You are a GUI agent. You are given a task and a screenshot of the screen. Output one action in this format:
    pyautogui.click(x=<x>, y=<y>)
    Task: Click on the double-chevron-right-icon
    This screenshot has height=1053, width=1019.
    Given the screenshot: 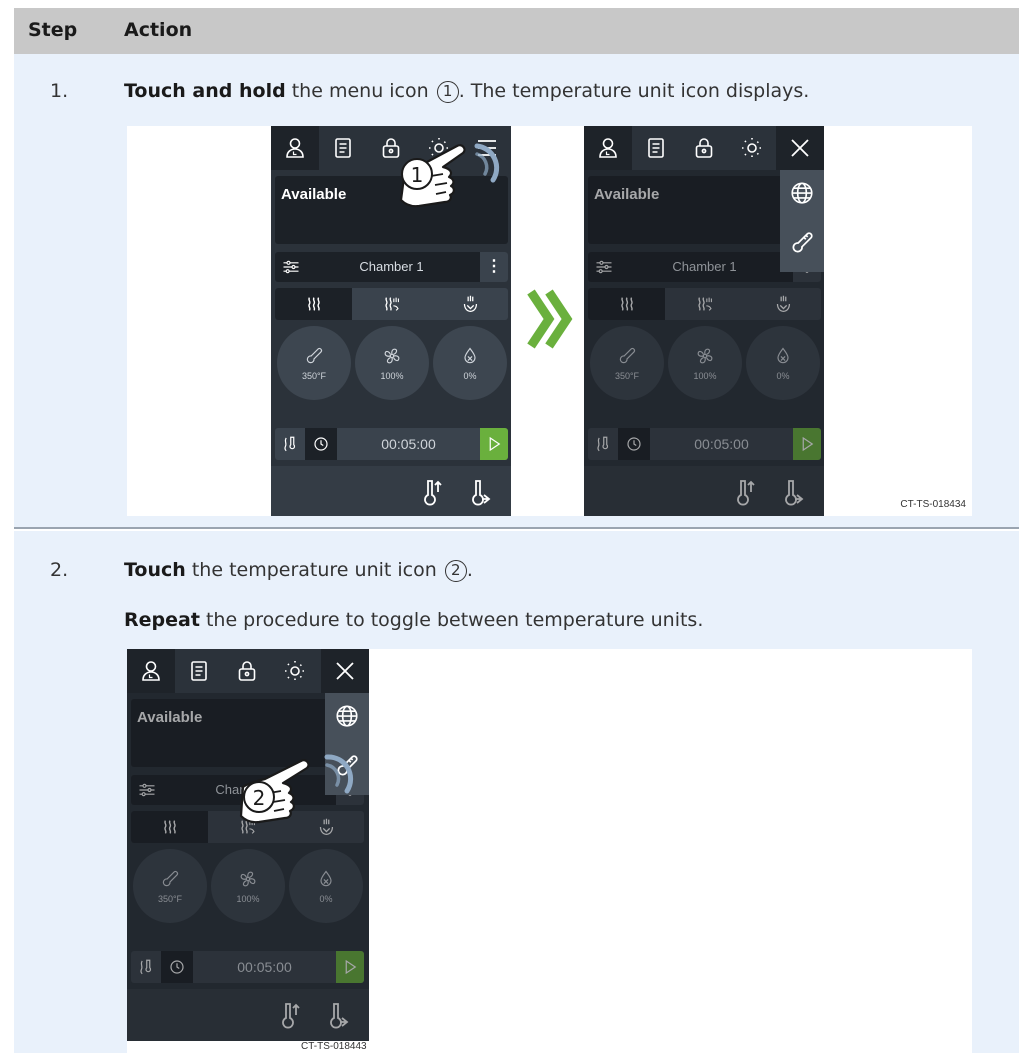 What is the action you would take?
    pyautogui.click(x=550, y=319)
    